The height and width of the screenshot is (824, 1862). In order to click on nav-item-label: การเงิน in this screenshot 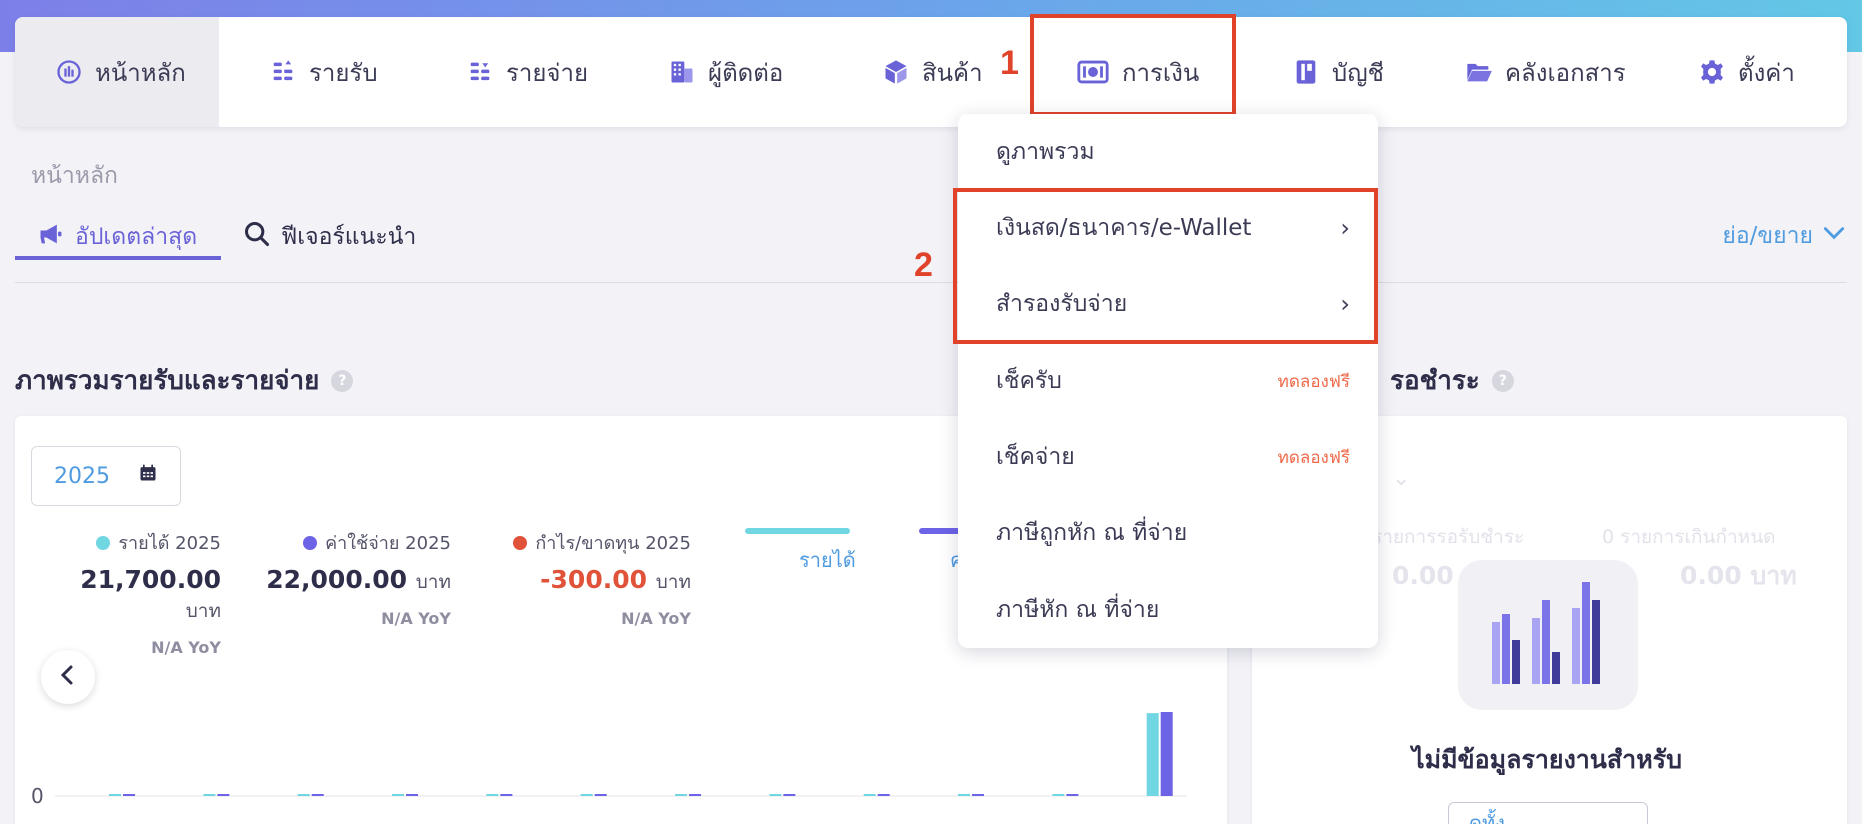, I will do `click(1161, 72)`.